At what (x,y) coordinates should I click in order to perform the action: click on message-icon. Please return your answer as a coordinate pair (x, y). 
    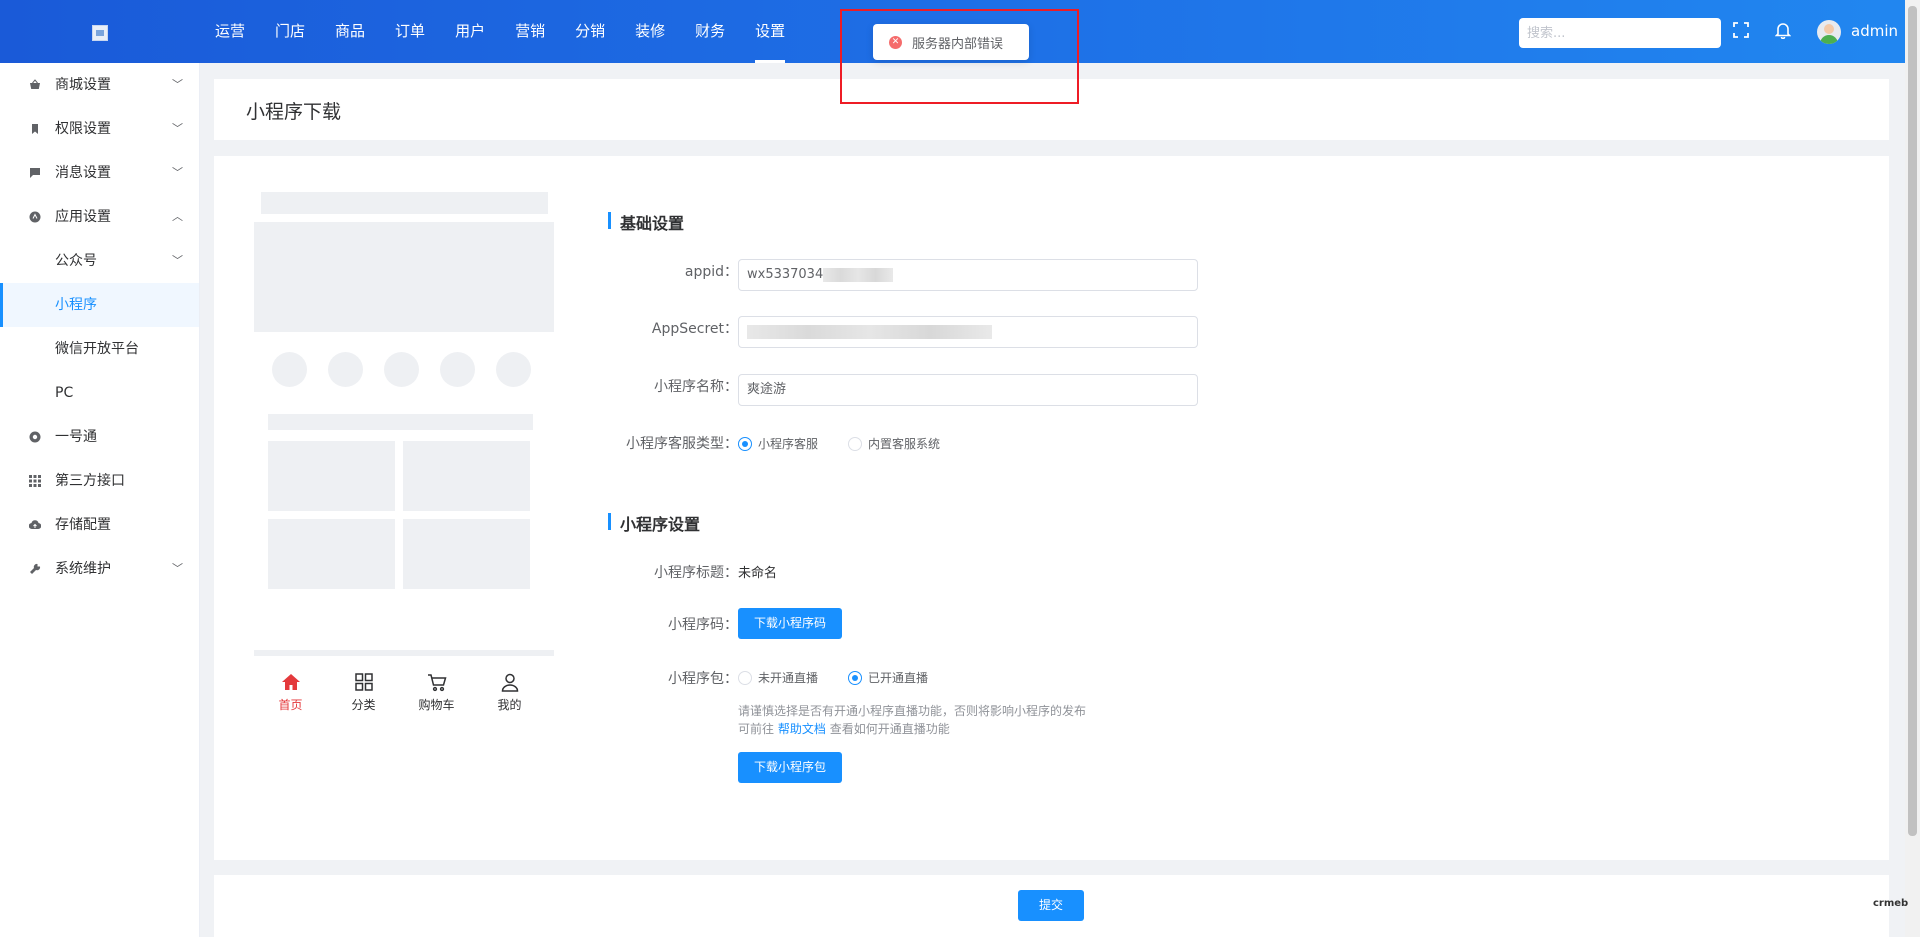
    Looking at the image, I should click on (35, 173).